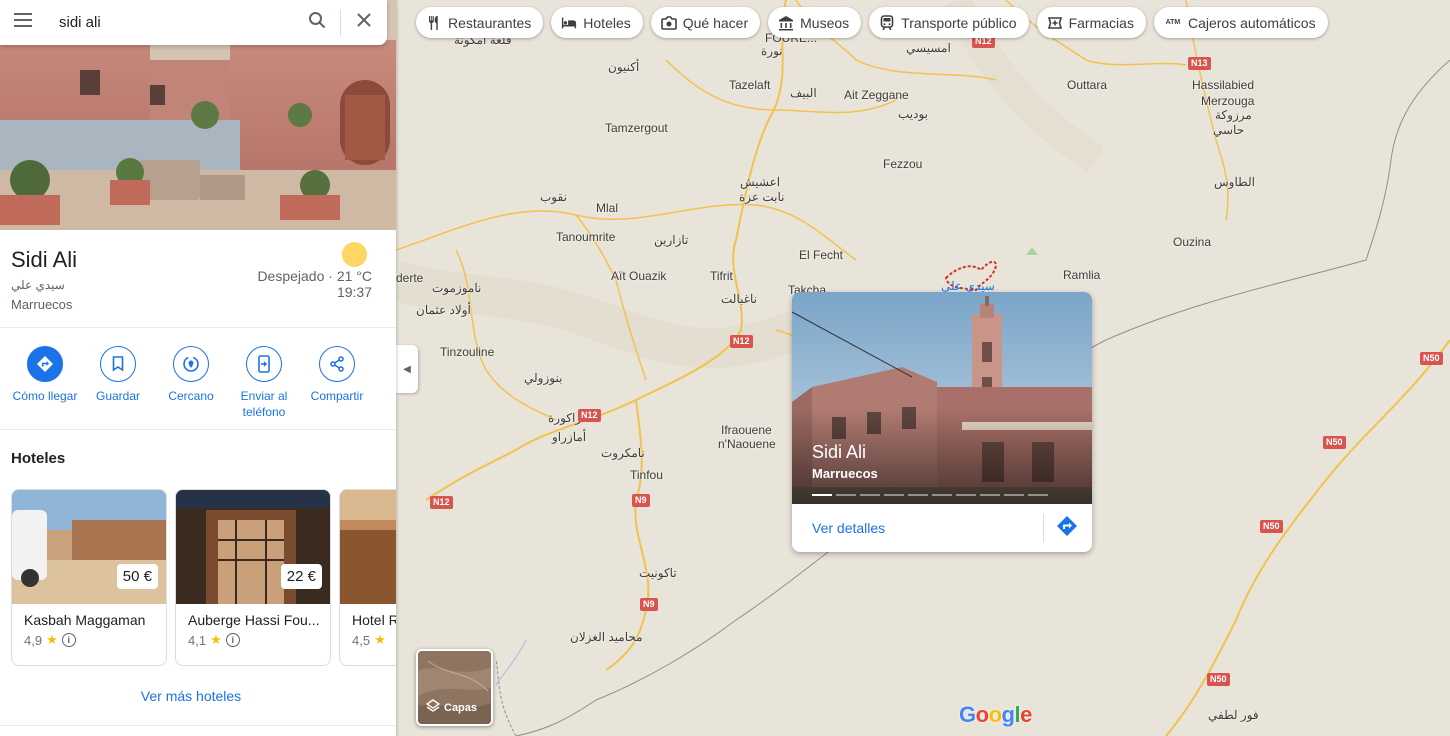 The image size is (1450, 736). What do you see at coordinates (1081, 275) in the screenshot?
I see `map-place: Ramlia` at bounding box center [1081, 275].